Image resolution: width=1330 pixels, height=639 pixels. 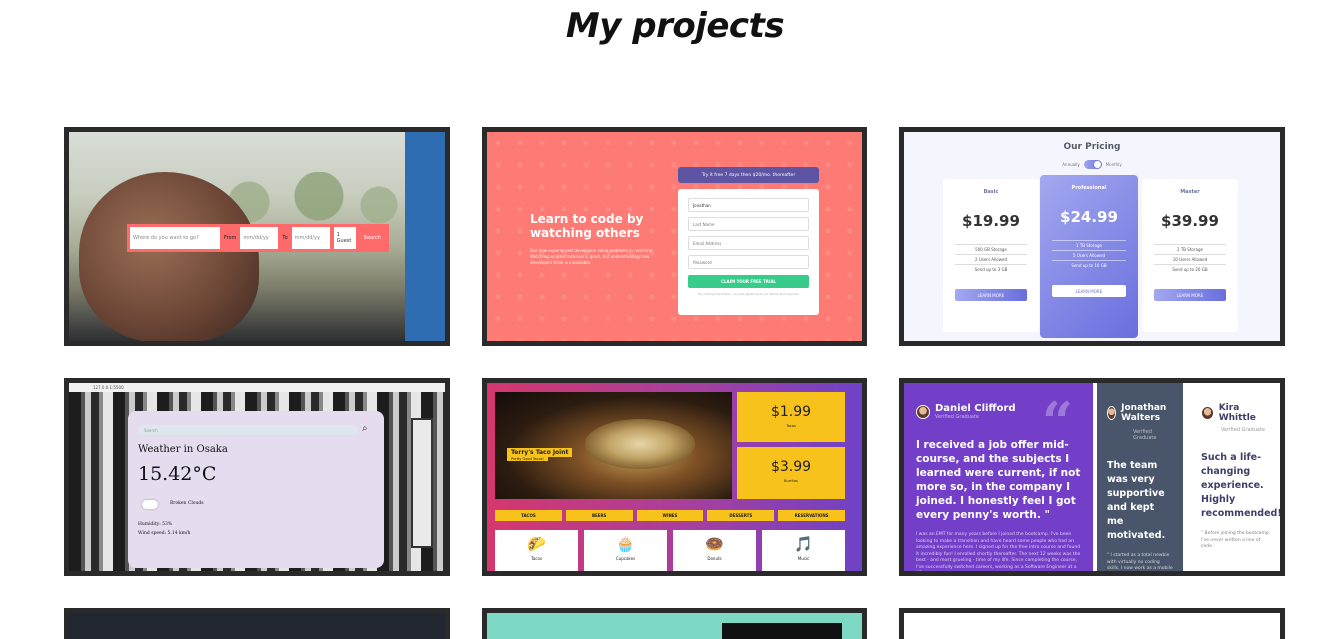 What do you see at coordinates (257, 387) in the screenshot?
I see `browser-address-bar: 127.0.0.1:5500` at bounding box center [257, 387].